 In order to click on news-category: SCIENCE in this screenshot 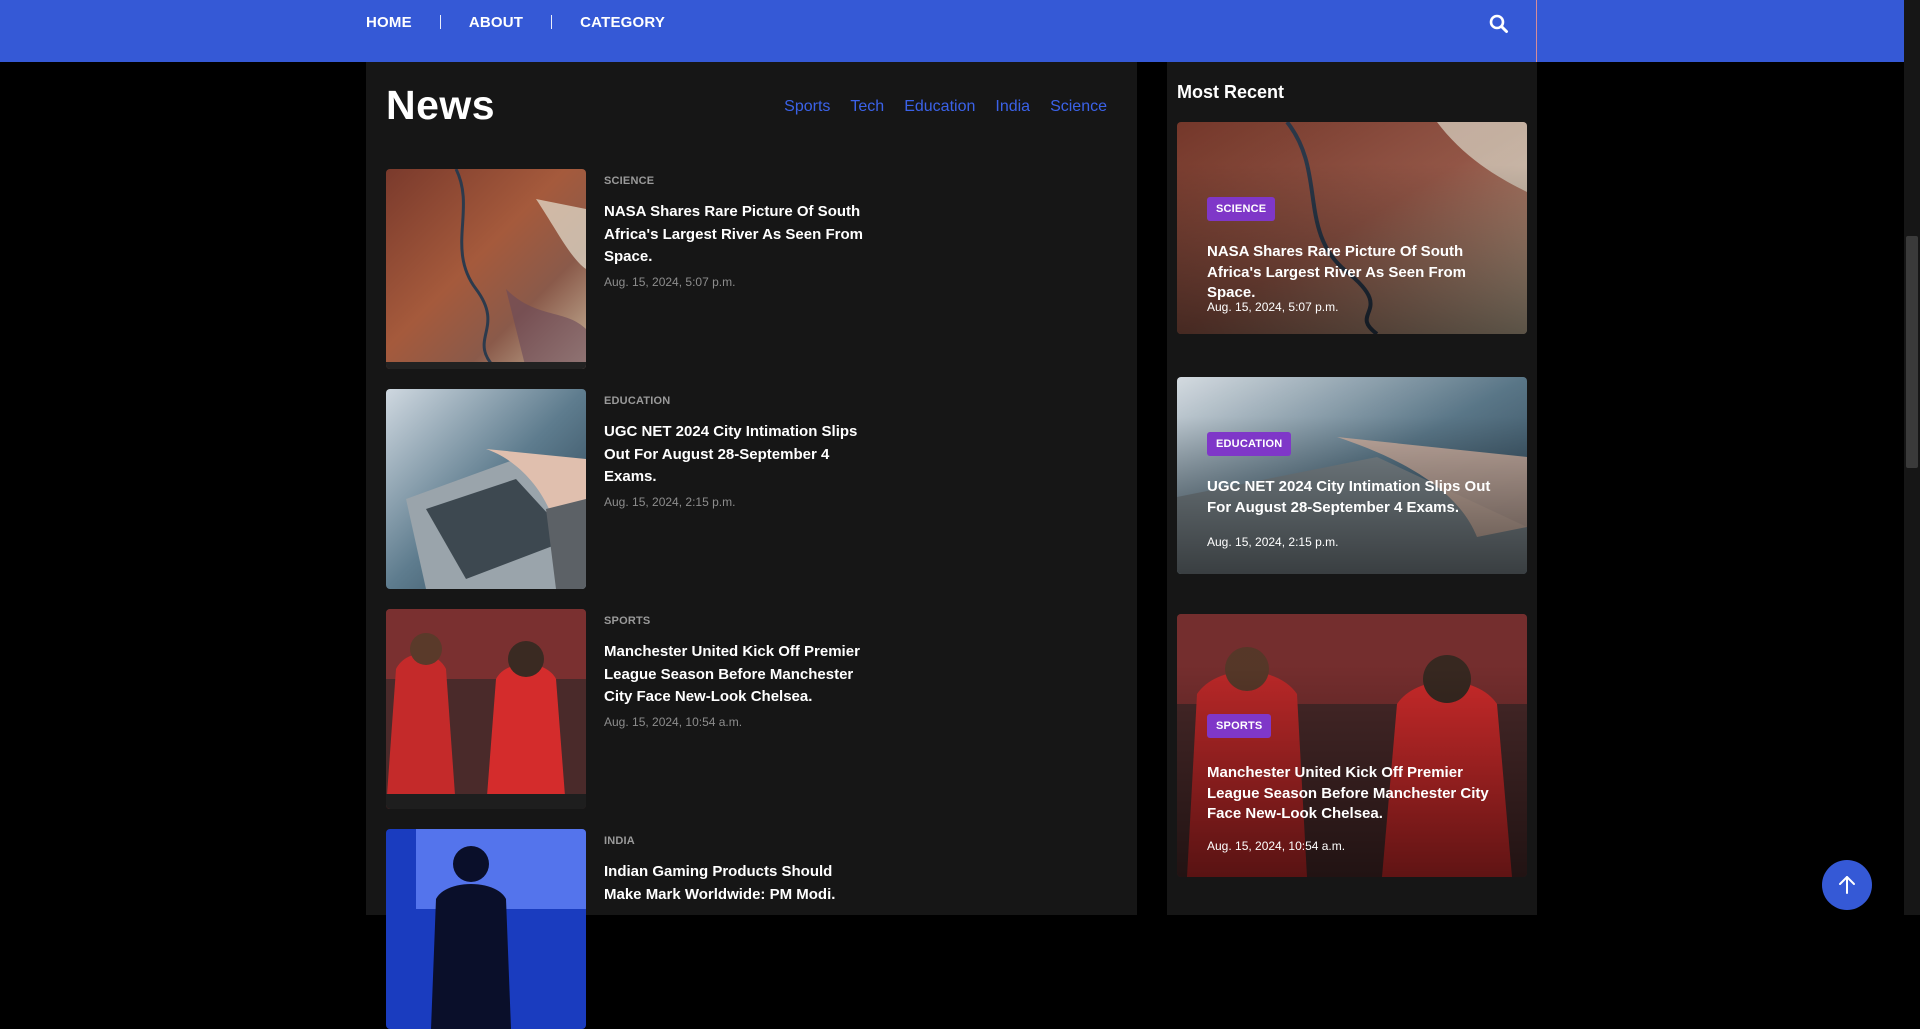, I will do `click(629, 181)`.